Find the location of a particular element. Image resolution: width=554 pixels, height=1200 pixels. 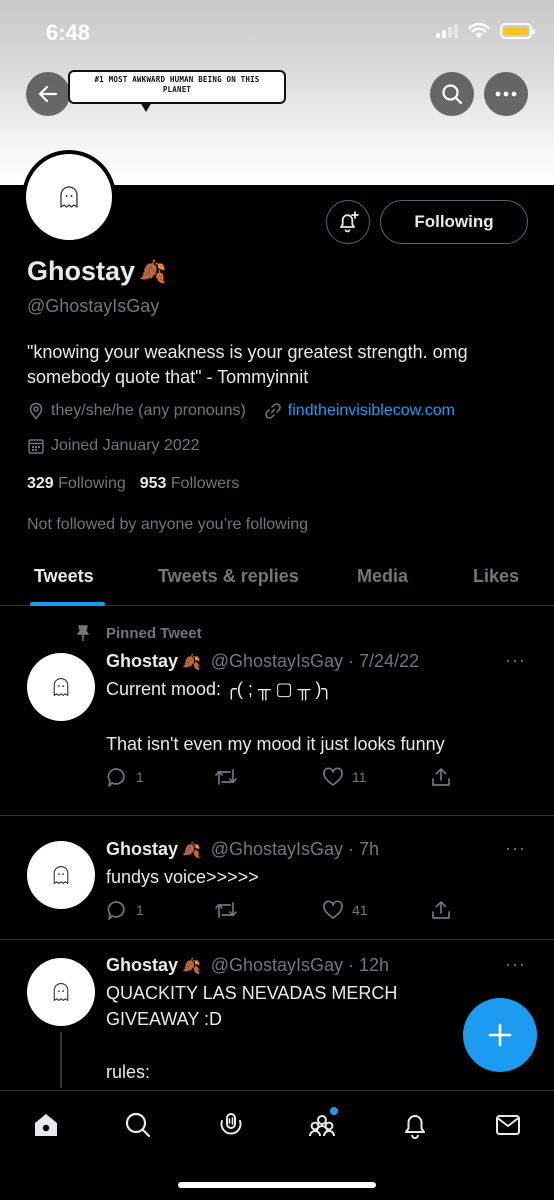

cellular-signal-icon is located at coordinates (447, 31).